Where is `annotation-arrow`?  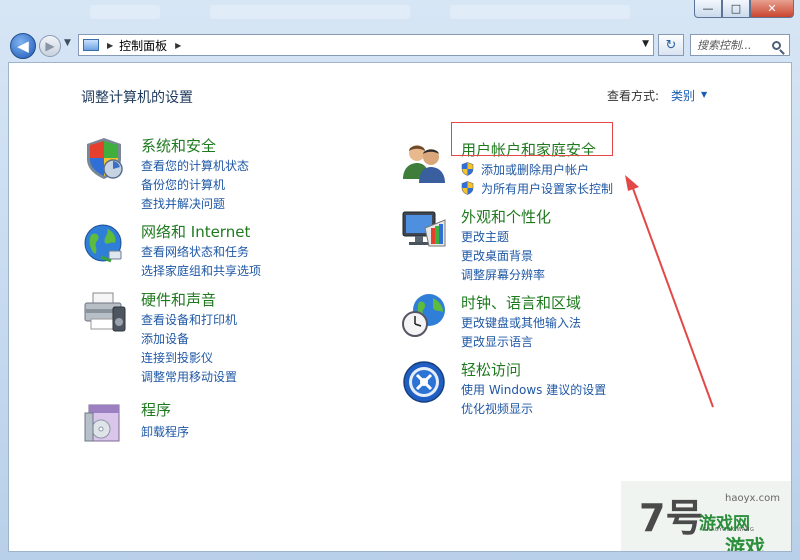 annotation-arrow is located at coordinates (669, 291).